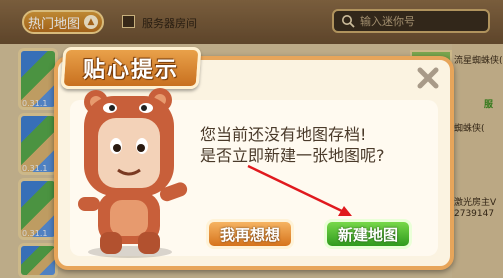 This screenshot has width=503, height=278. Describe the element at coordinates (130, 70) in the screenshot. I see `dialog-title: 贴心提示` at that location.